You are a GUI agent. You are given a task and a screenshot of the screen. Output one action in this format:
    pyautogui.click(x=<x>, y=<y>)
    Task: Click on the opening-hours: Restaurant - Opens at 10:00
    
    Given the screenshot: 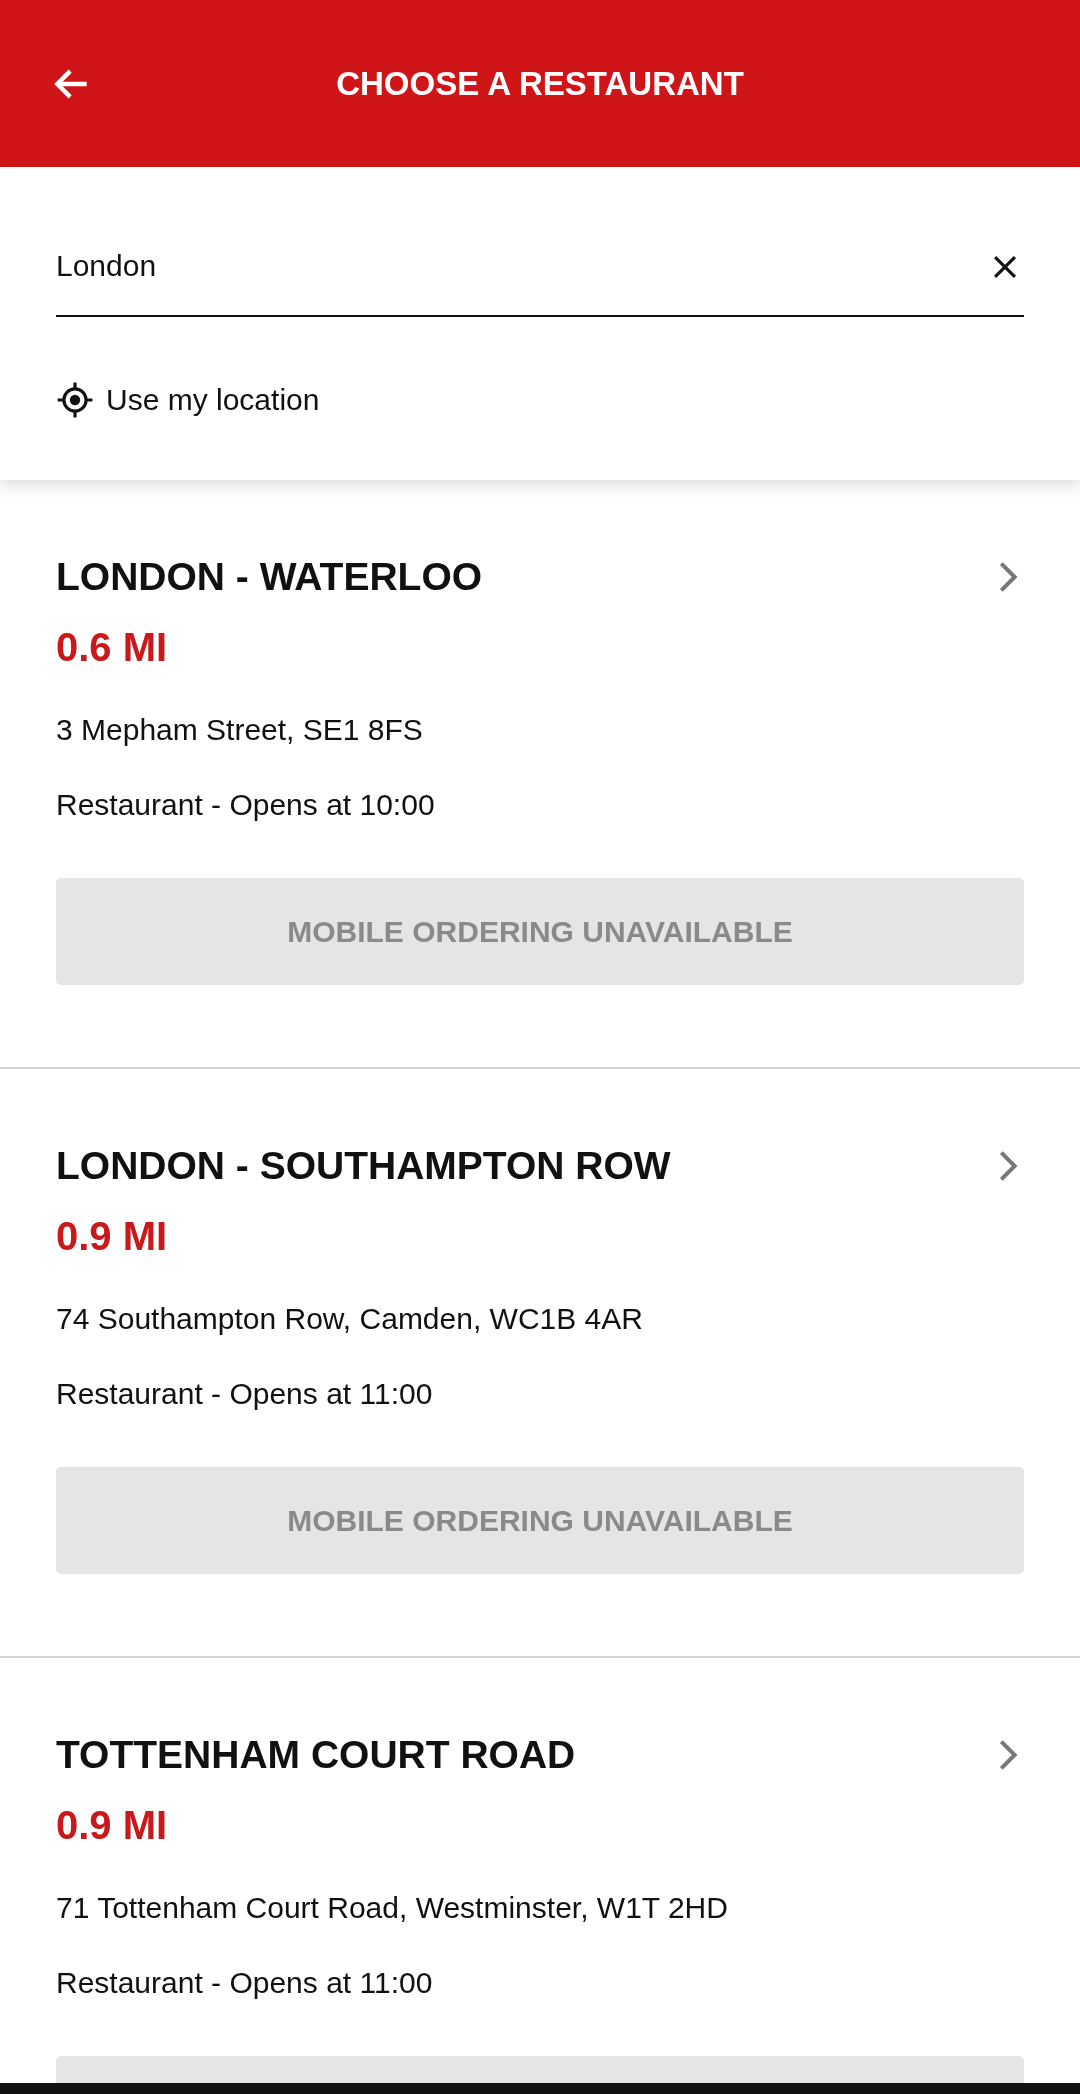 What is the action you would take?
    pyautogui.click(x=246, y=805)
    